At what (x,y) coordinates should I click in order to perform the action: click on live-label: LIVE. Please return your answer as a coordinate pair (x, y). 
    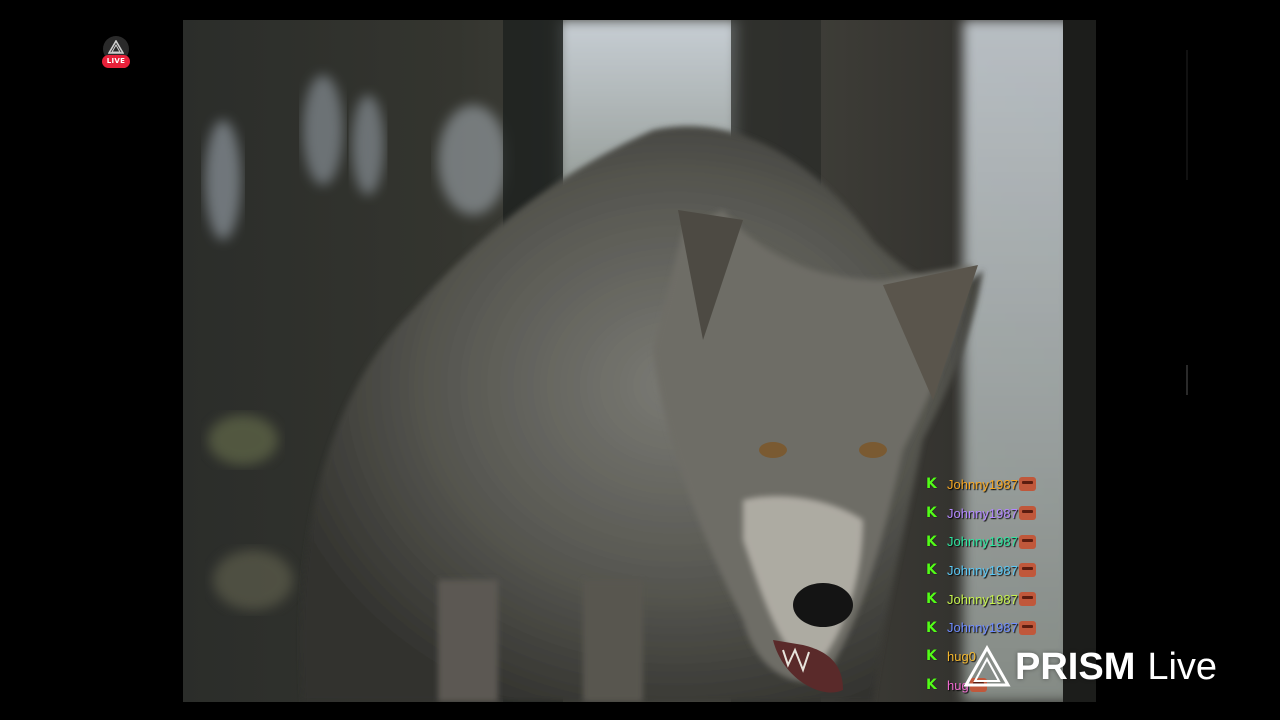
    Looking at the image, I should click on (116, 61).